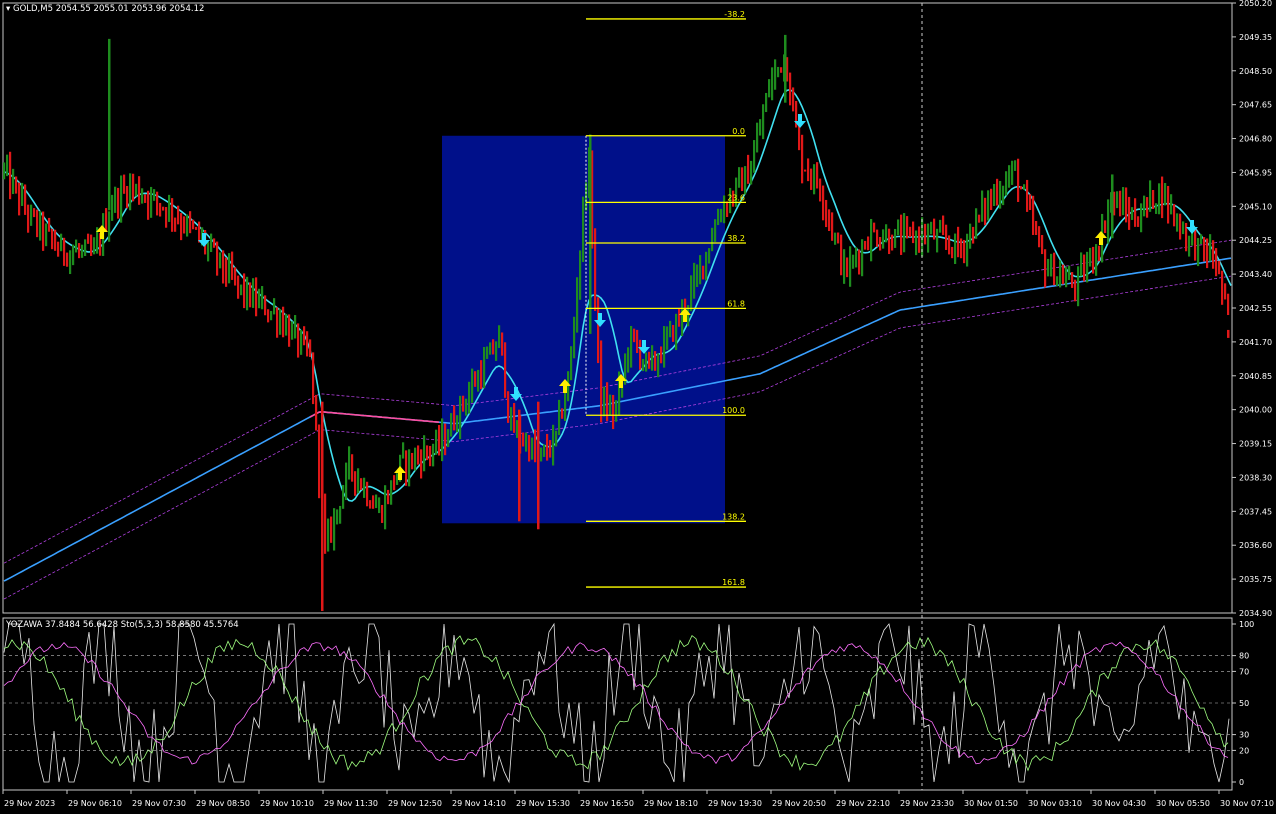 The width and height of the screenshot is (1276, 814). I want to click on price-axis-label: 2039.15, so click(1255, 444).